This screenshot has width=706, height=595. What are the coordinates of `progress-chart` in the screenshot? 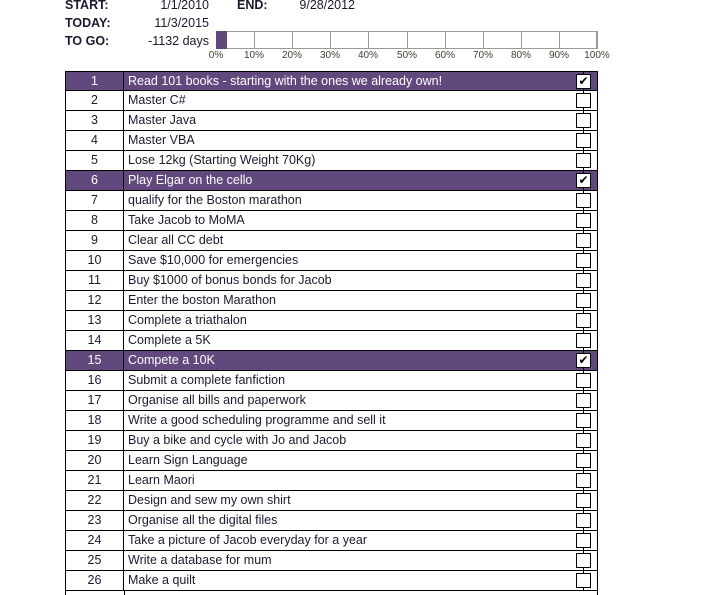 It's located at (407, 40).